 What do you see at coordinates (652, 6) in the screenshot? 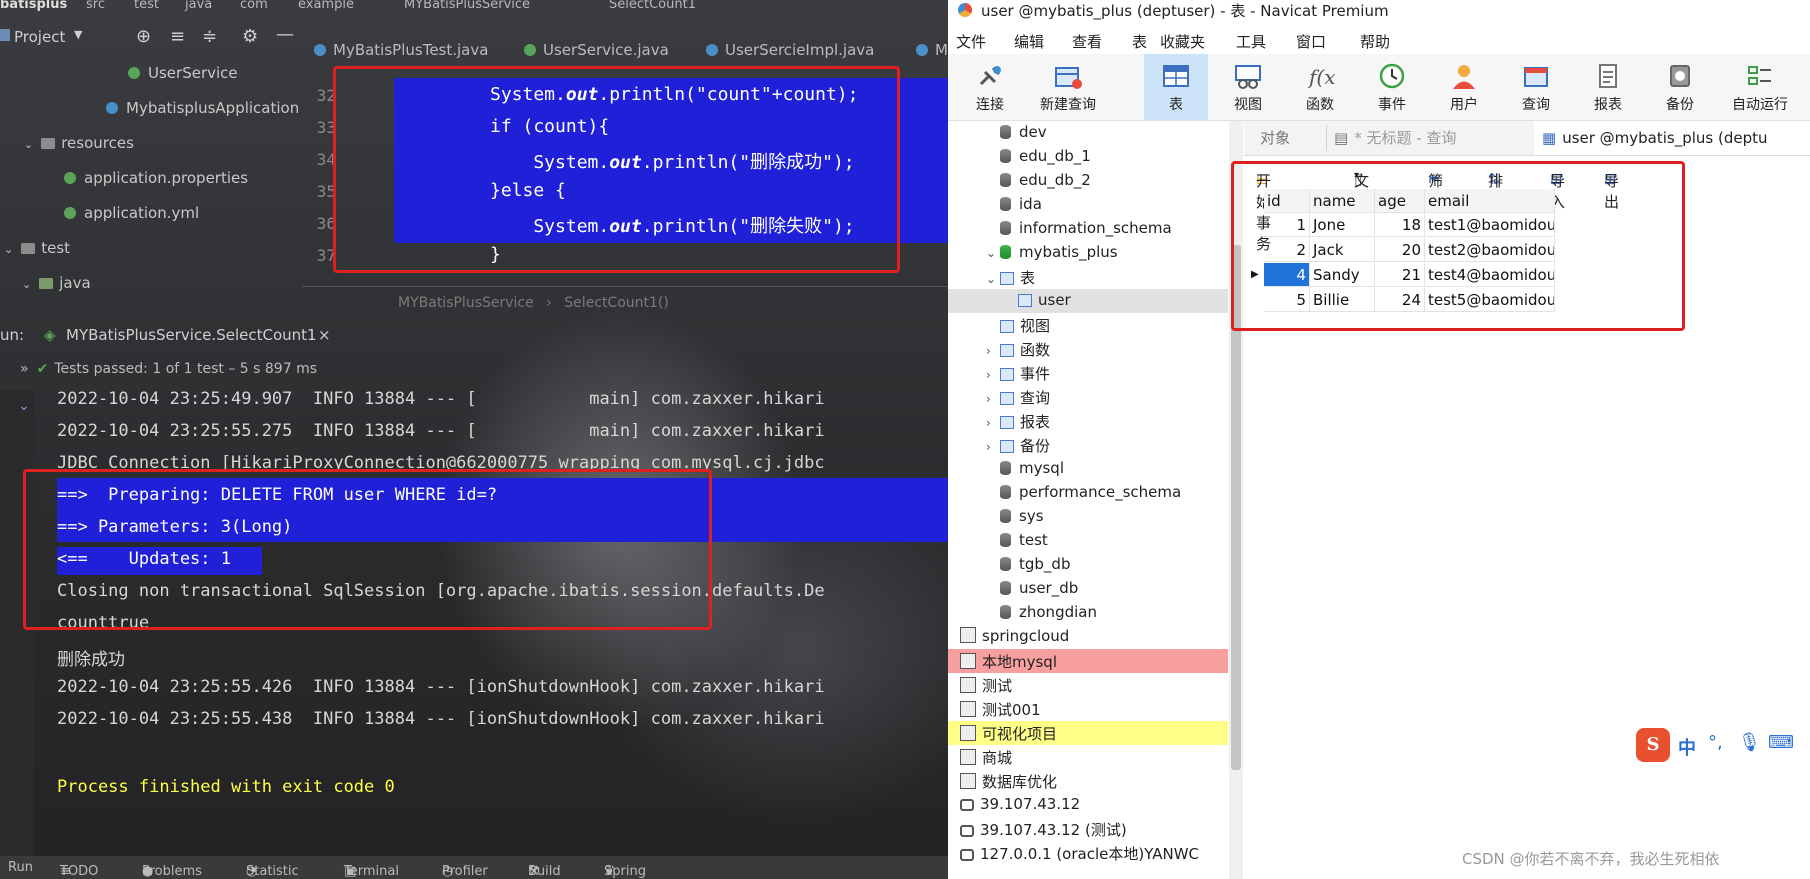
I see `nav-crumb: SelectCount1` at bounding box center [652, 6].